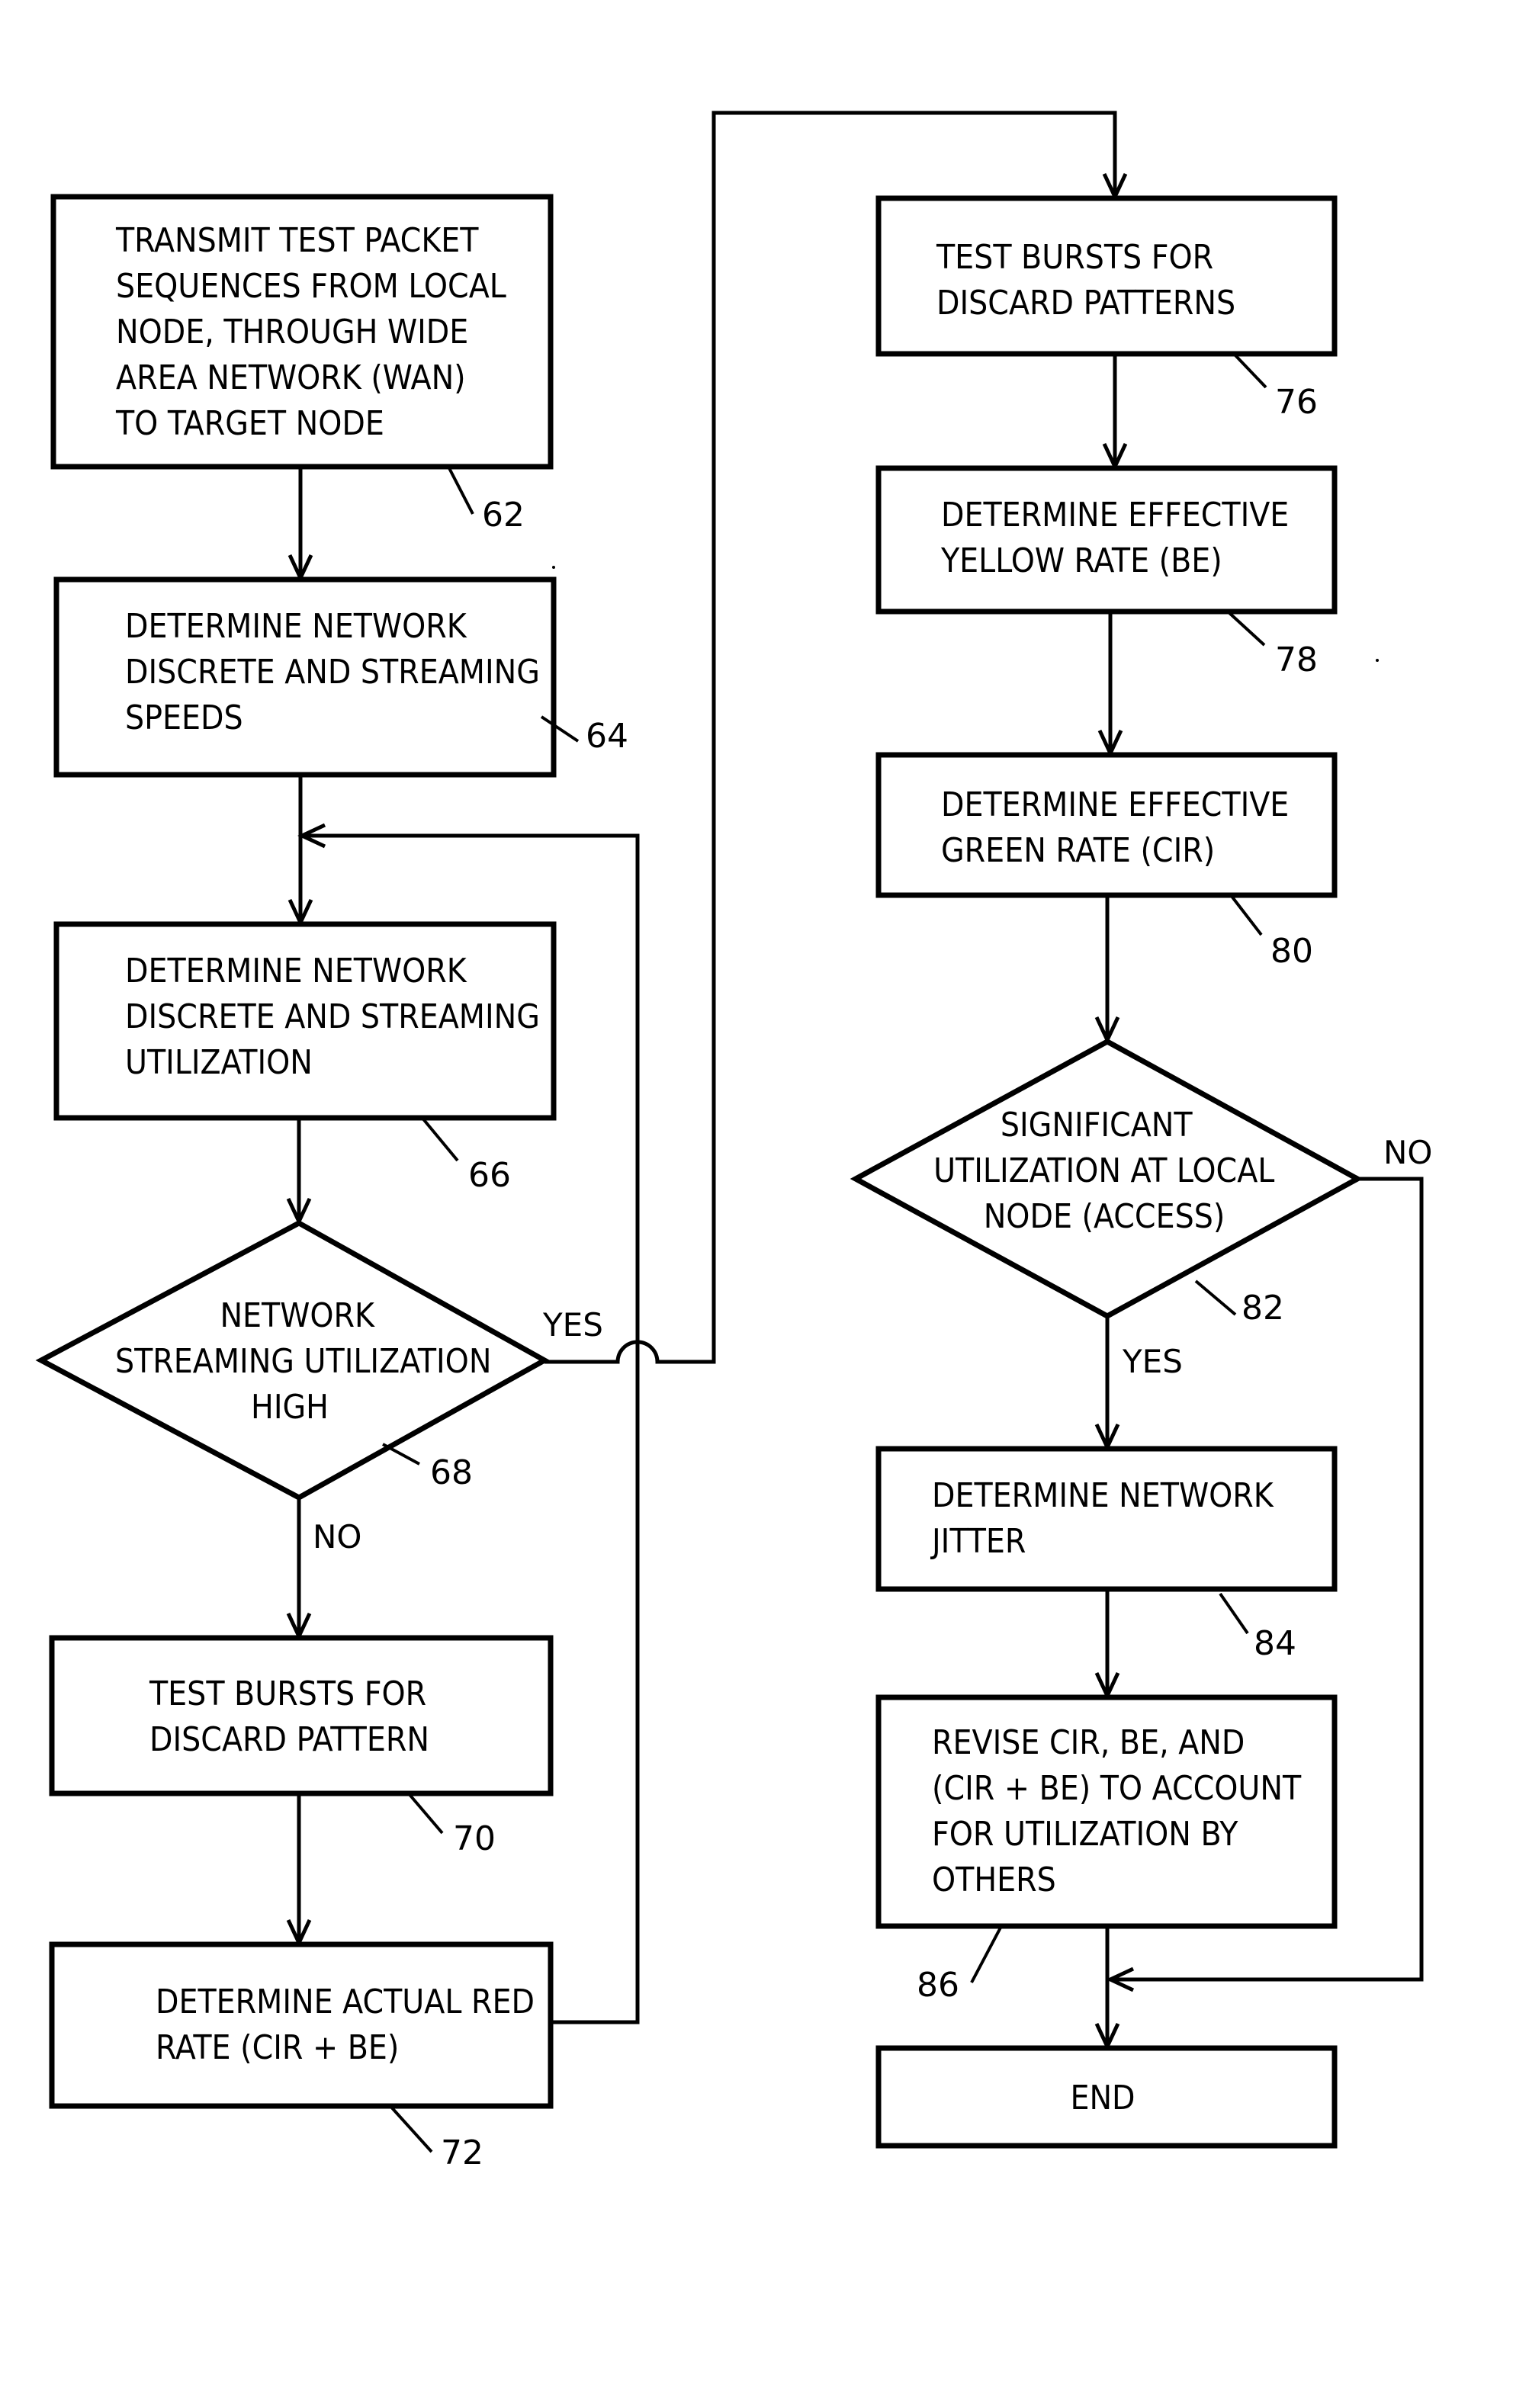  I want to click on node-86-line: REVISE CIR, BE, AND, so click(1088, 1742).